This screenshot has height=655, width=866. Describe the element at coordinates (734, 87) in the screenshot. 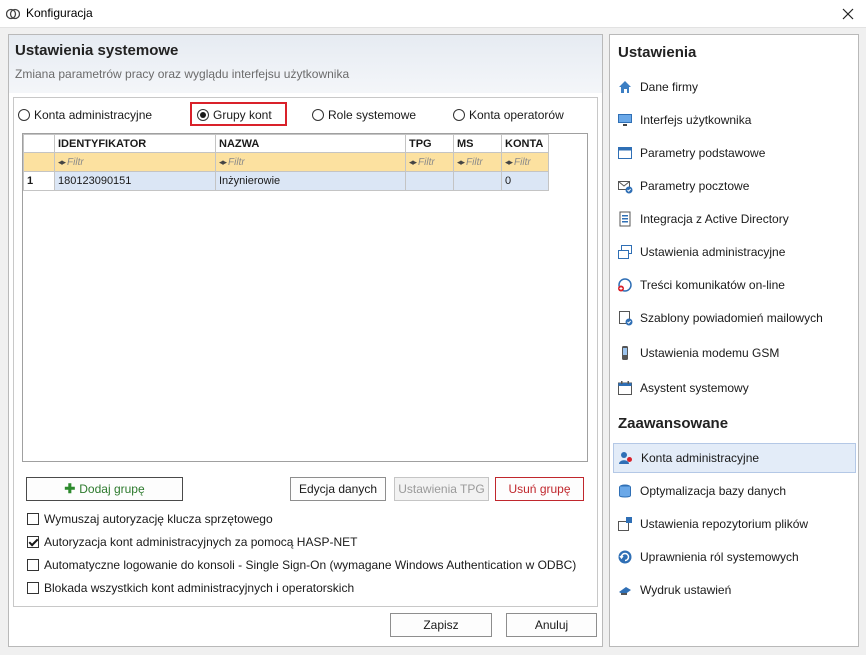

I see `sidebar-item-dane-firmy: Dane firmy` at that location.